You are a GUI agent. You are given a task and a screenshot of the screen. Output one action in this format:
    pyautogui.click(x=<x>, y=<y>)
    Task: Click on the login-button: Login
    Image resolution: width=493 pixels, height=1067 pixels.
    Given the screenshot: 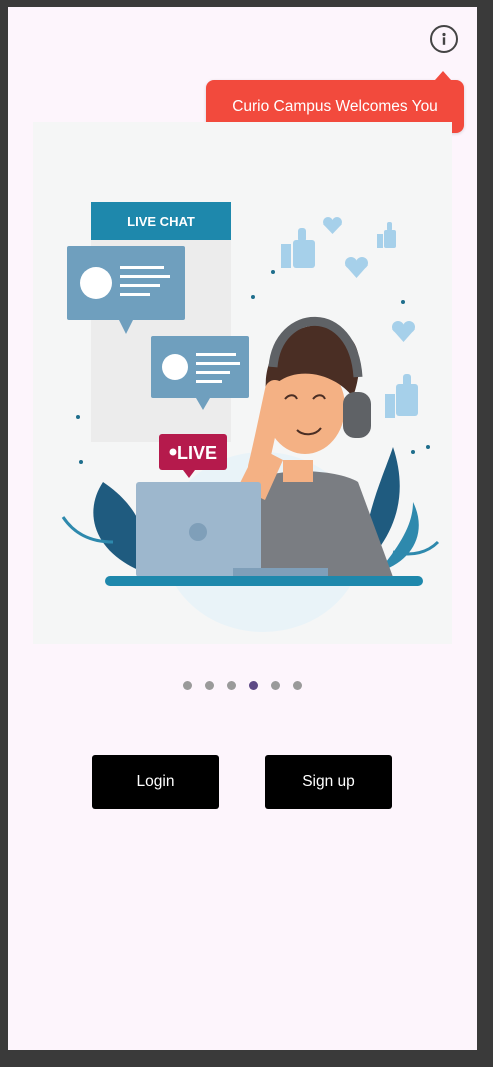 What is the action you would take?
    pyautogui.click(x=155, y=782)
    